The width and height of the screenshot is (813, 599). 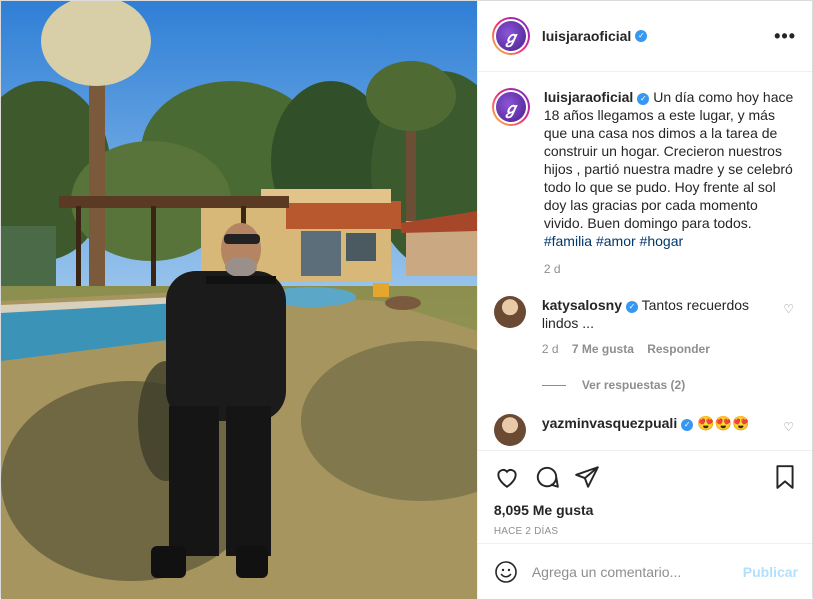 What do you see at coordinates (609, 423) in the screenshot?
I see `comment-username: yazminvasquezpuali` at bounding box center [609, 423].